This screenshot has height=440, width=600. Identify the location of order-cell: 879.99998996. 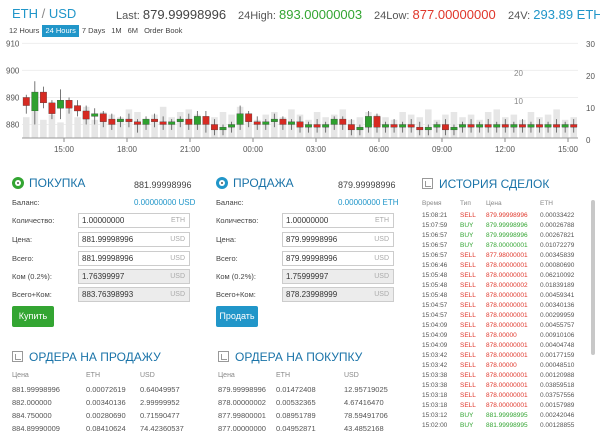
(242, 389).